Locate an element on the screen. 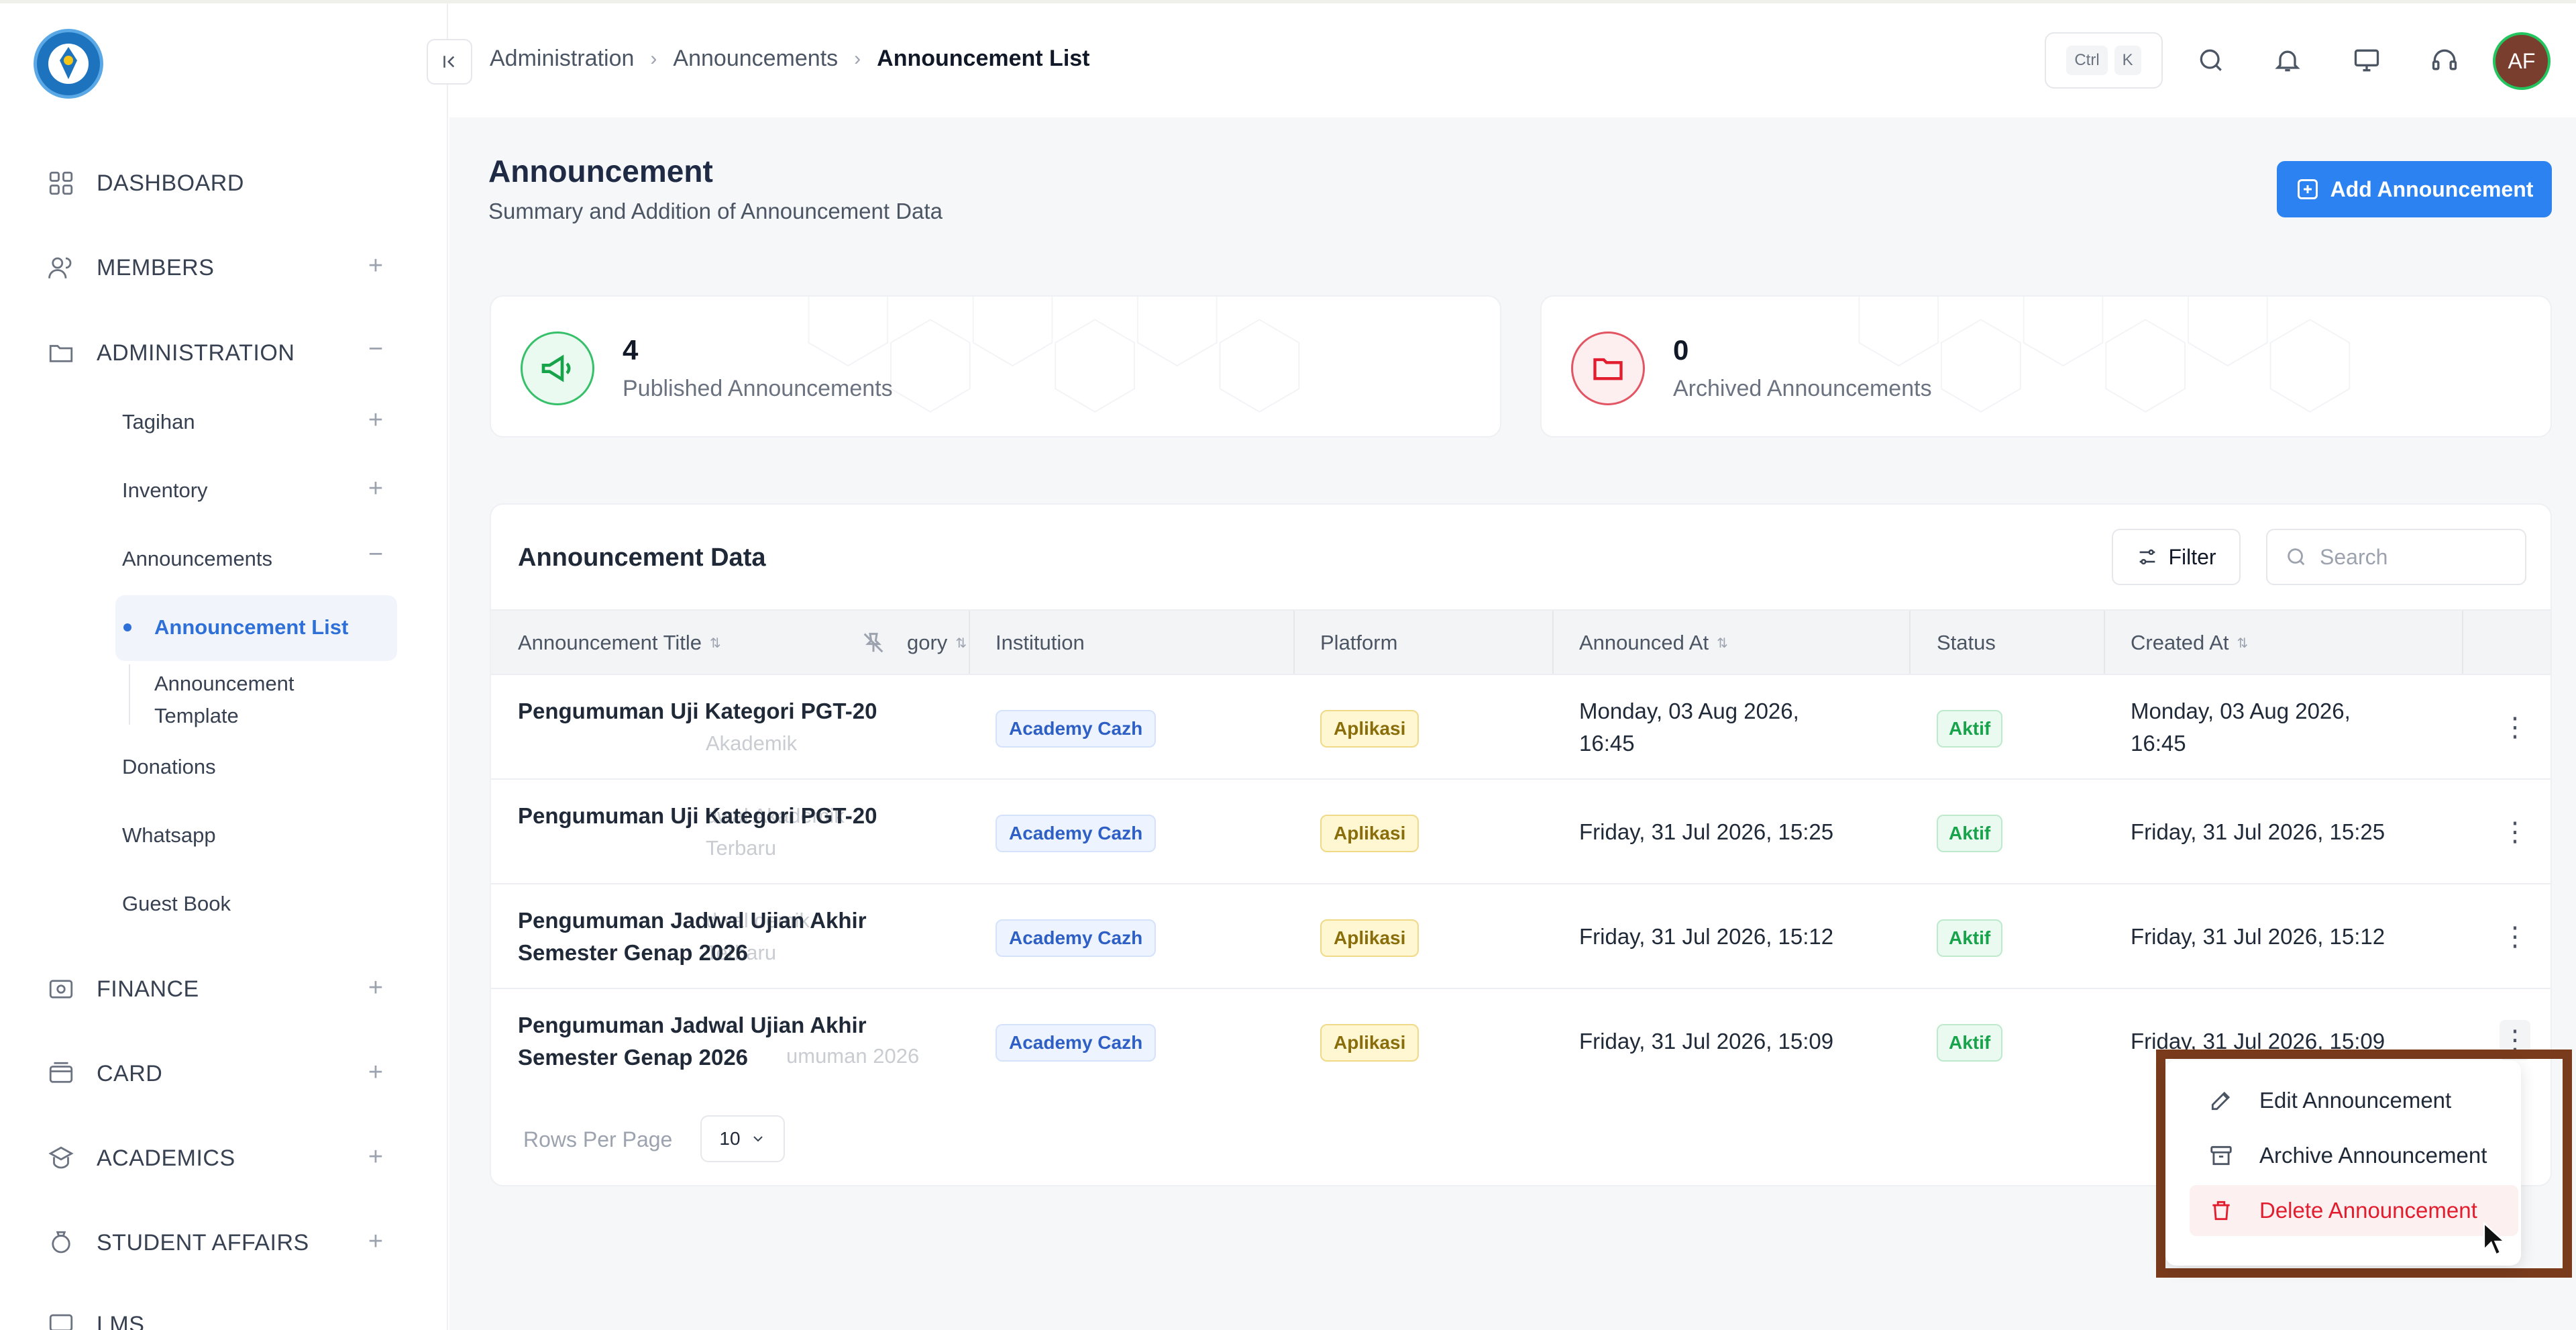 This screenshot has height=1330, width=2576. user-avatar: AF is located at coordinates (2522, 61).